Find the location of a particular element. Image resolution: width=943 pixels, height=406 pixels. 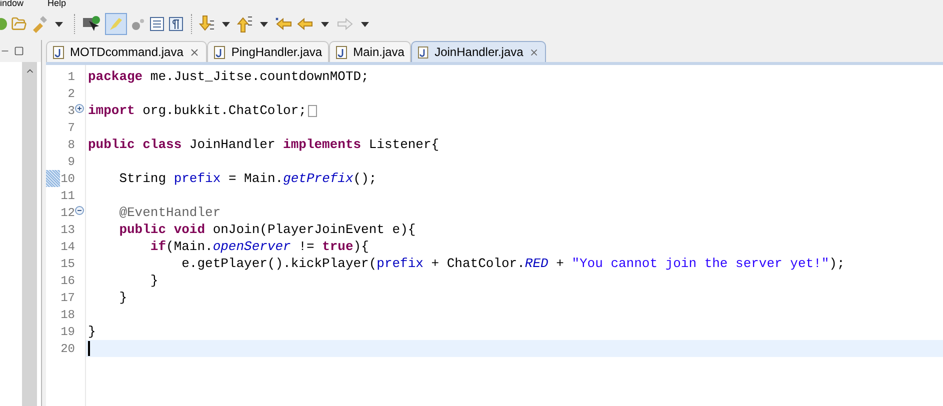

tab-label: Main.java is located at coordinates (378, 52).